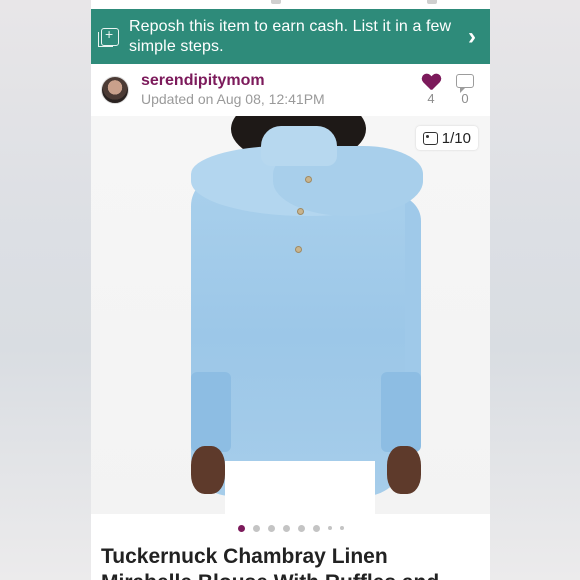 Image resolution: width=580 pixels, height=580 pixels. Describe the element at coordinates (290, 4) in the screenshot. I see `status-bar` at that location.